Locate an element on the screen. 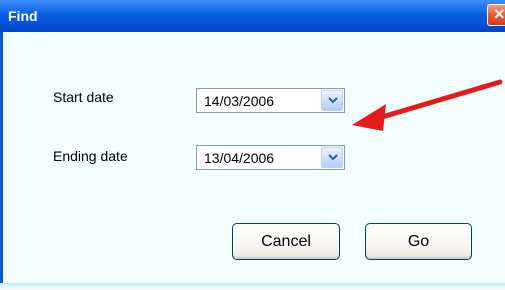 This screenshot has width=505, height=290. start-date-select: 14/03/2006 is located at coordinates (270, 100).